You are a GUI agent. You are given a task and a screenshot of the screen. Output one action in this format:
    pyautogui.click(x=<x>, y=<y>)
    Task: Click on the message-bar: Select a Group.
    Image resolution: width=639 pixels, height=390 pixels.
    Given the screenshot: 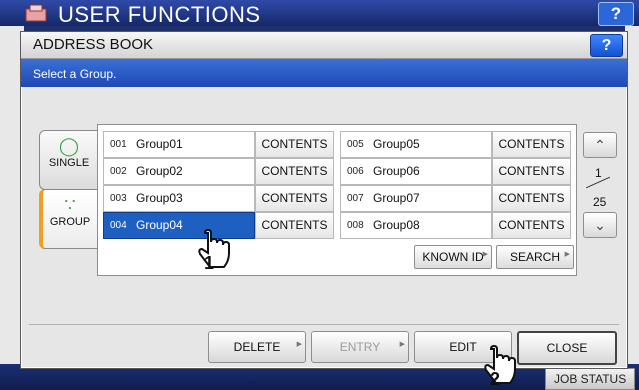 What is the action you would take?
    pyautogui.click(x=324, y=73)
    